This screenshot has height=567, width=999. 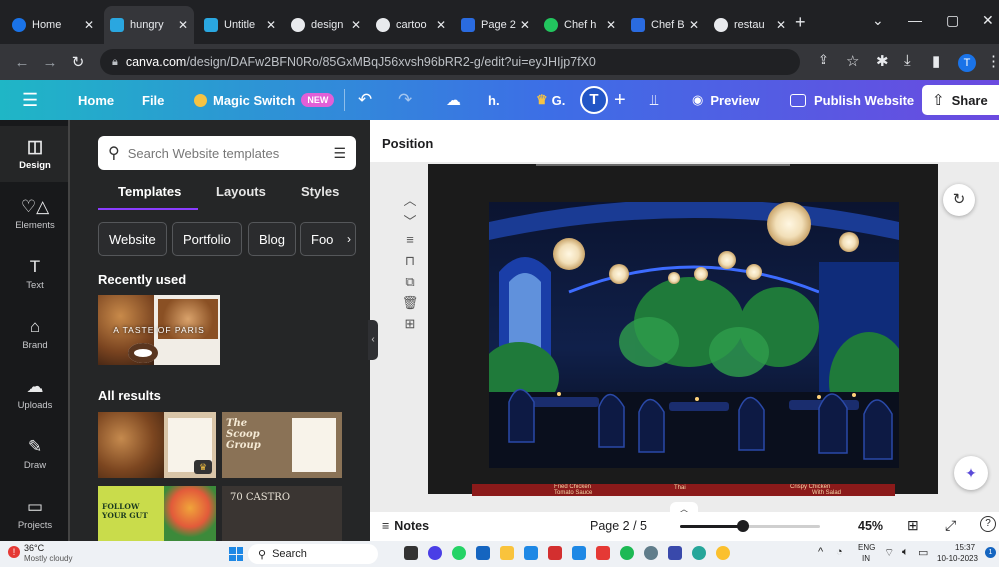 I want to click on chevron-up-icon: ︿, so click(x=410, y=200).